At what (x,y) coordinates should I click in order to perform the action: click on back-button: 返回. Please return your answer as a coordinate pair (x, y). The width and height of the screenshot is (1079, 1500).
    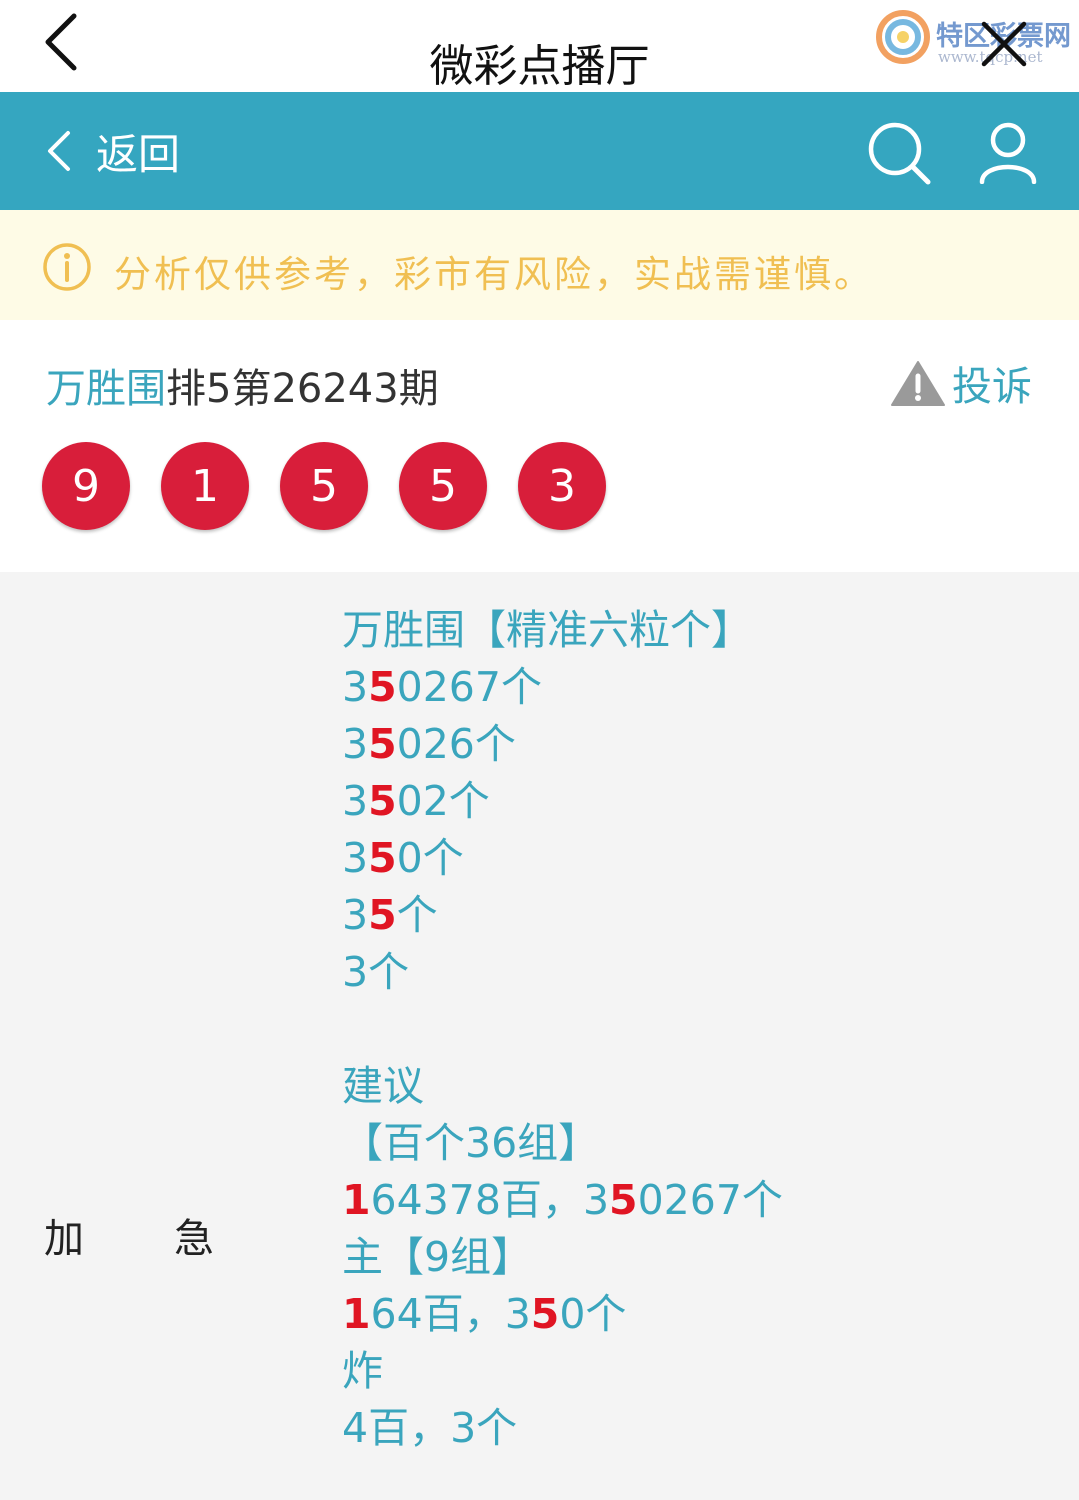
    Looking at the image, I should click on (112, 151).